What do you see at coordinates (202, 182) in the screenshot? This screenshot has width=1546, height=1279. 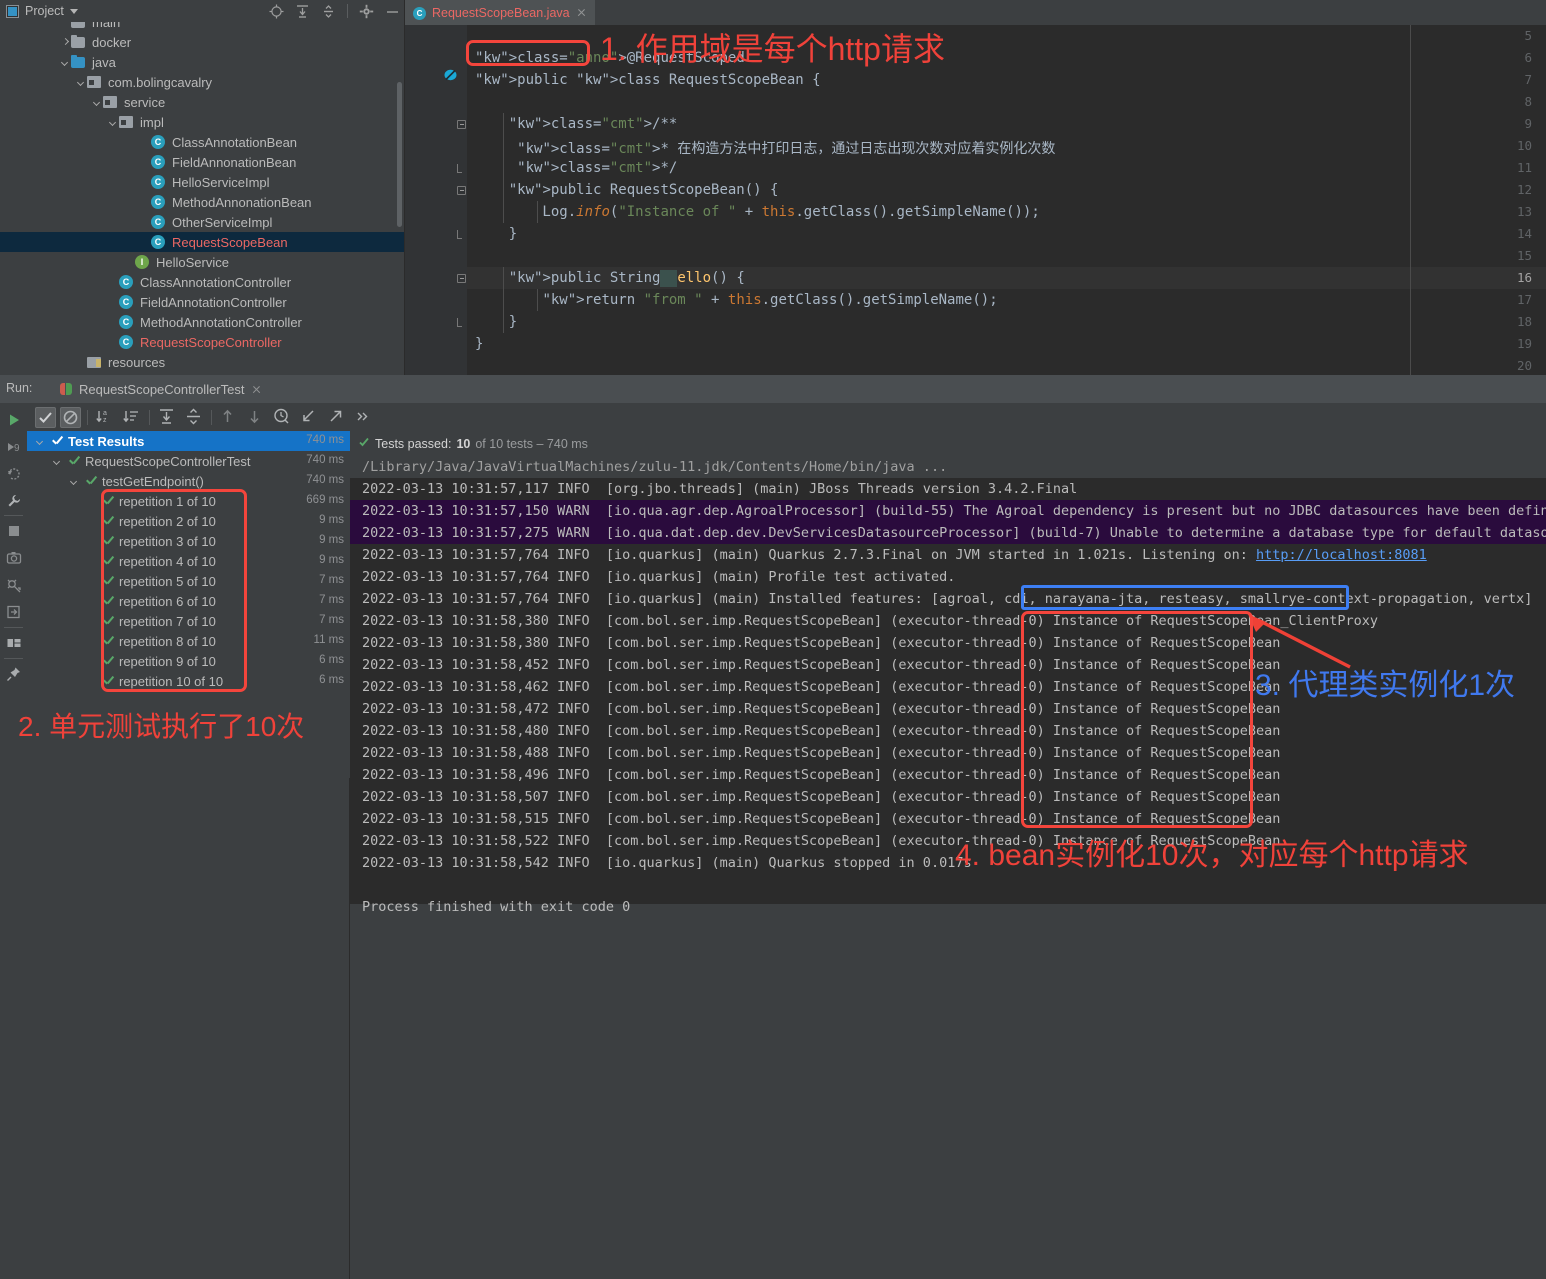 I see `tree-item-helloserviceimpl: C HelloServiceImpl` at bounding box center [202, 182].